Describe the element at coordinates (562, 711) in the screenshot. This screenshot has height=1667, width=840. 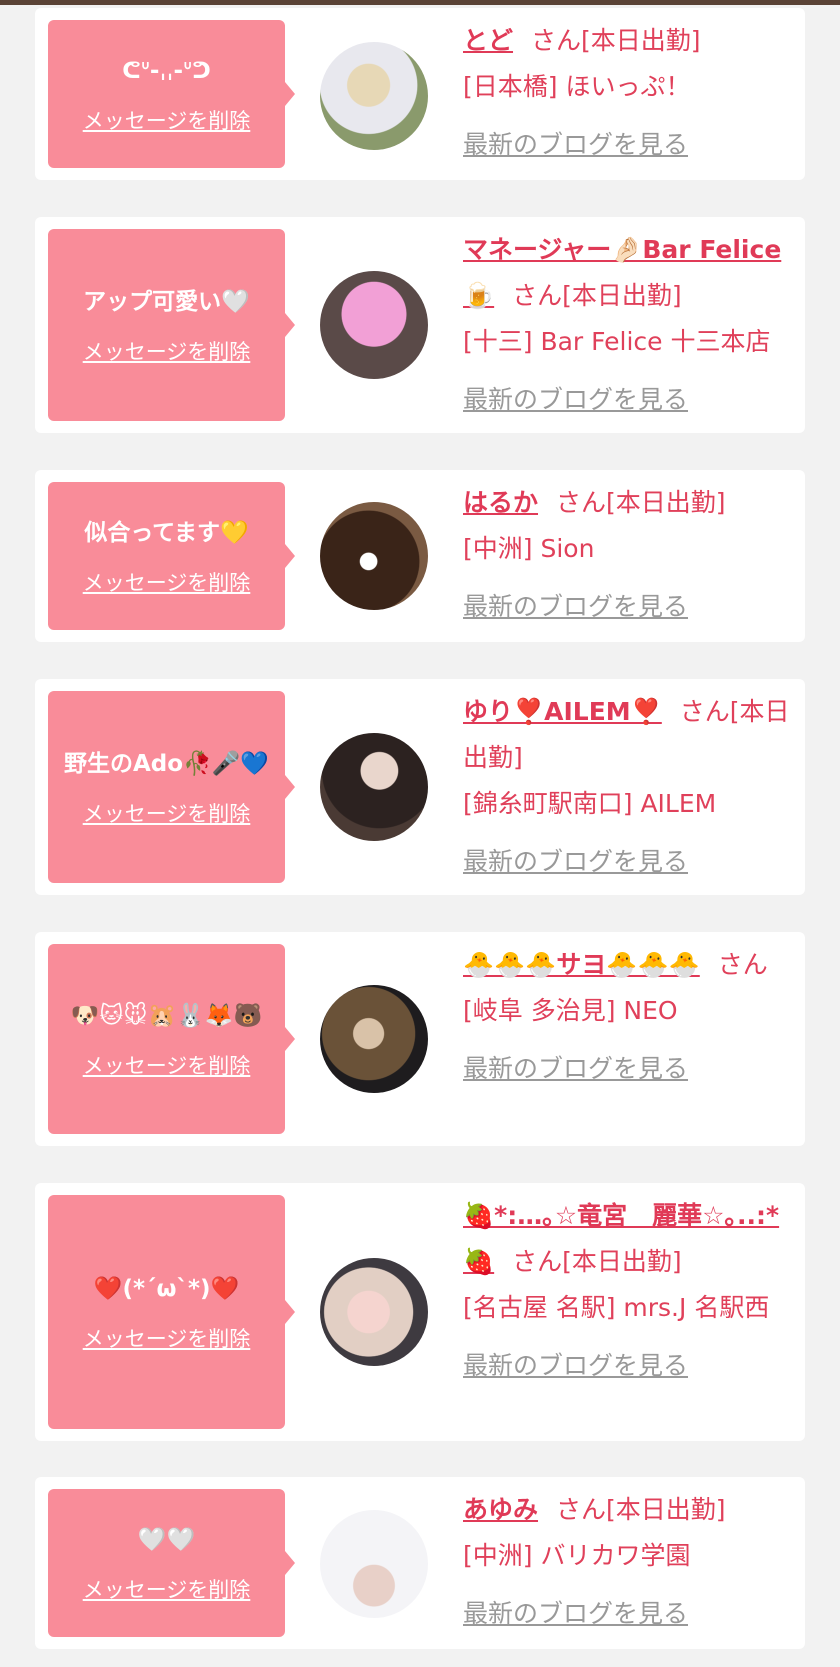
I see `girl-name-link: ゆり❣️AILEM❣️` at that location.